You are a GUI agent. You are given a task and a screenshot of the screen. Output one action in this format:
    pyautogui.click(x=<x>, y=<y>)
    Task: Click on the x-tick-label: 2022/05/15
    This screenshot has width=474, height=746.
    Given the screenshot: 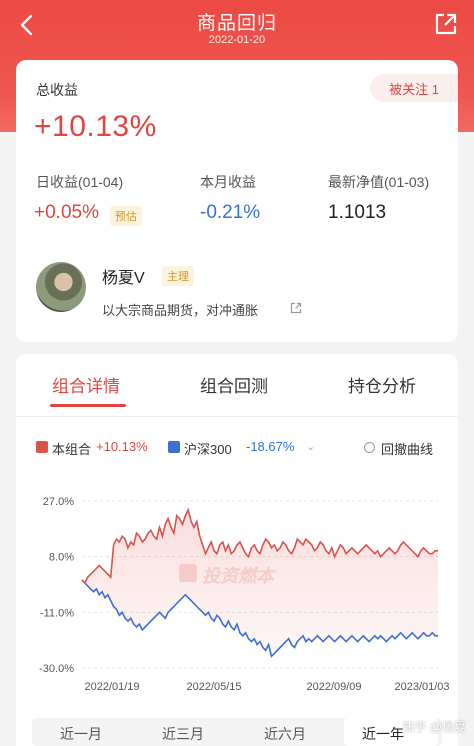 What is the action you would take?
    pyautogui.click(x=213, y=687)
    